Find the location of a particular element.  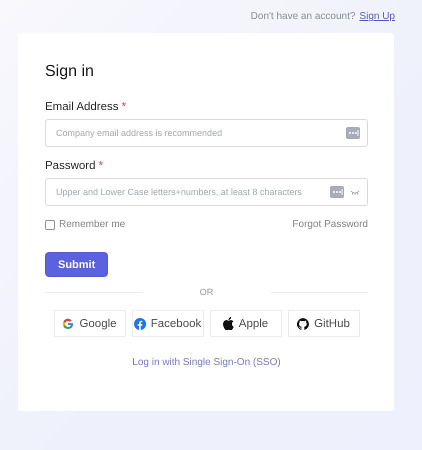

field-label: Password is located at coordinates (70, 166).